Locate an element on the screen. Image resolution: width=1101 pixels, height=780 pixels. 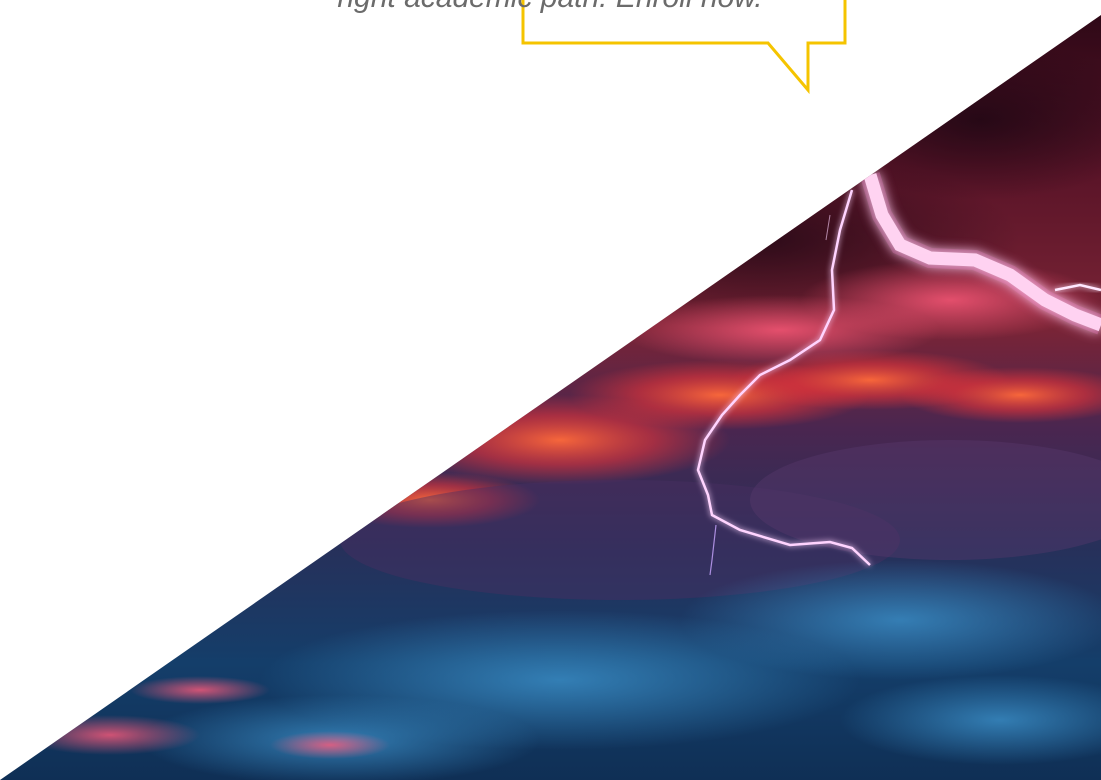
callout-text: right academic path. Enroll now. is located at coordinates (550, 8).